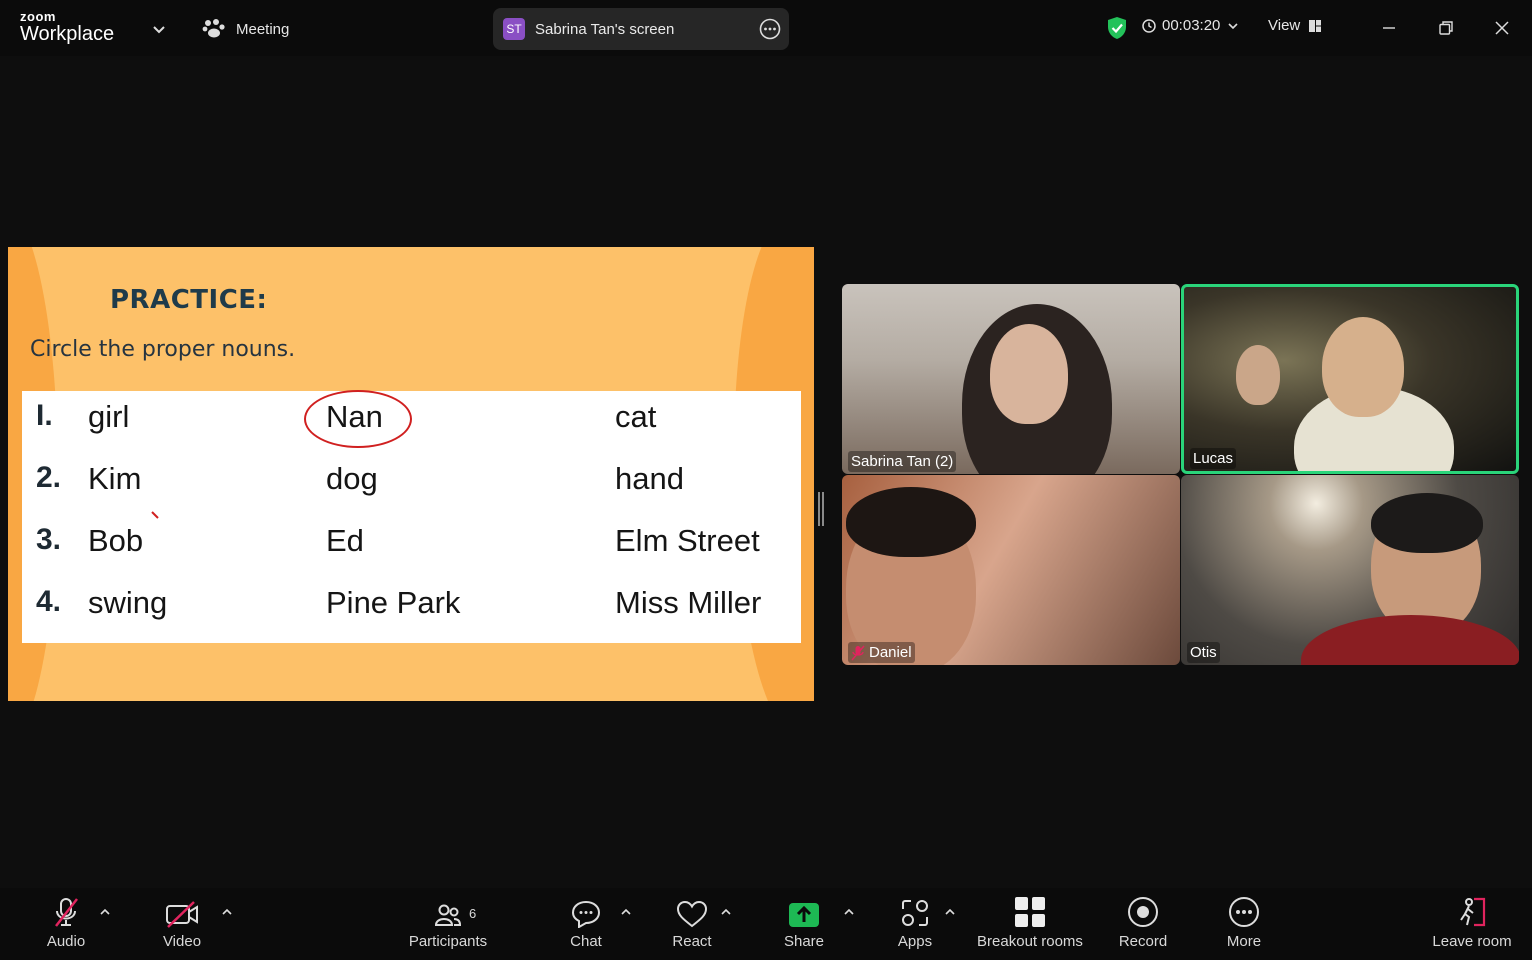 This screenshot has width=1532, height=960. Describe the element at coordinates (726, 912) in the screenshot. I see `react-options-caret-icon` at that location.